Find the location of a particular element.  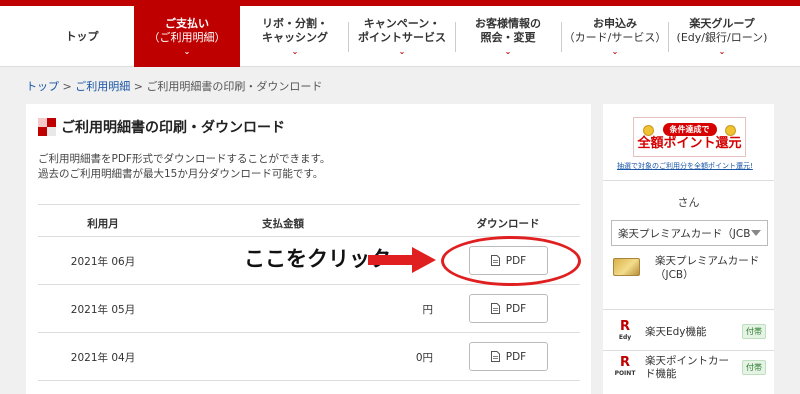

card-image is located at coordinates (626, 267).